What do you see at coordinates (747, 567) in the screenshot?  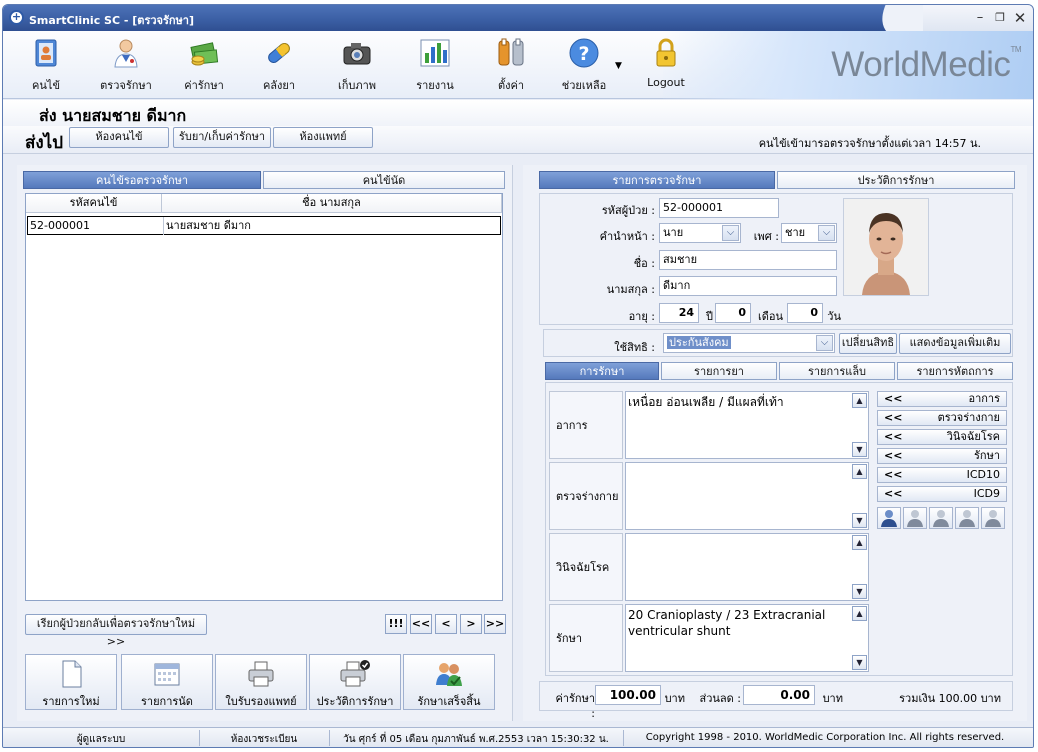 I see `diagnosis-textarea: ▲ ▼` at bounding box center [747, 567].